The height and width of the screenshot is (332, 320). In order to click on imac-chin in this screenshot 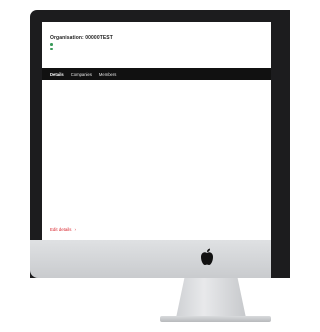, I will do `click(150, 259)`.